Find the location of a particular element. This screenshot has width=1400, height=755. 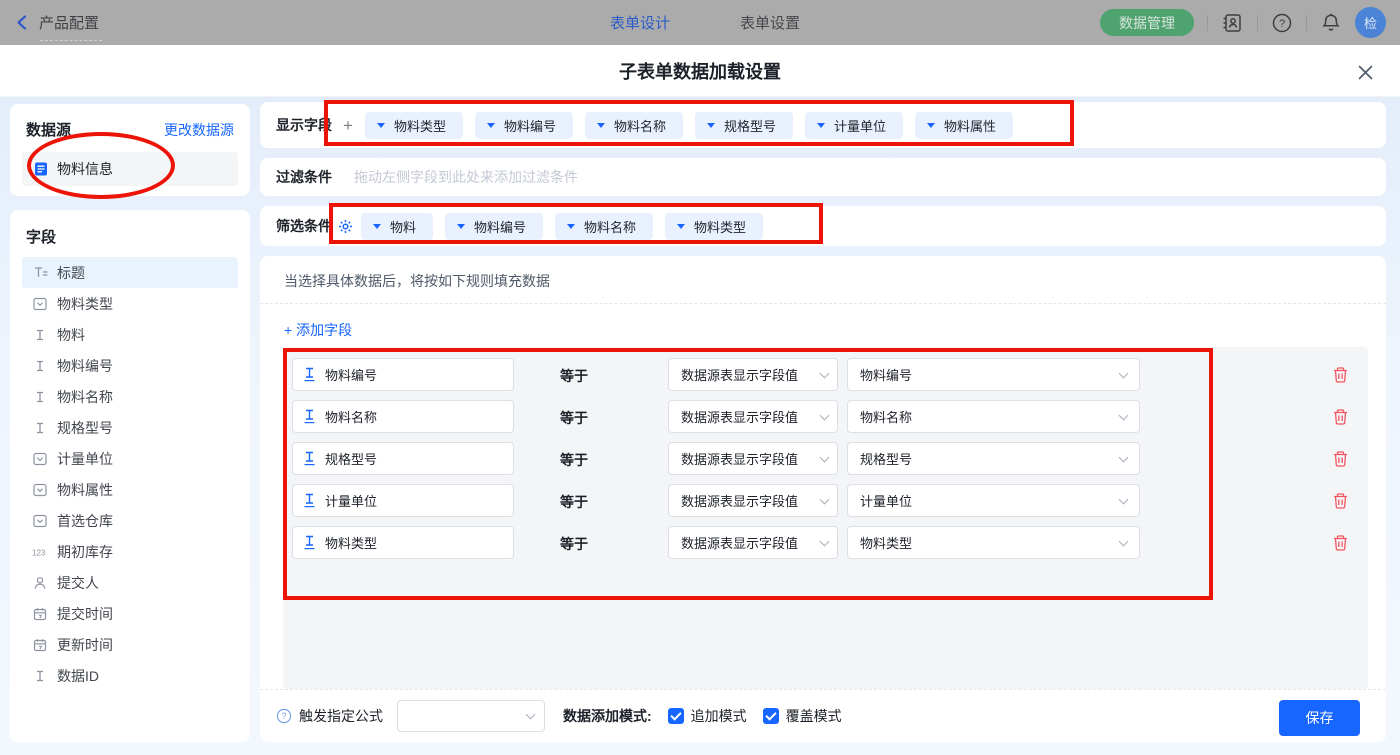

rule-target-value: 规格型号 is located at coordinates (886, 459).